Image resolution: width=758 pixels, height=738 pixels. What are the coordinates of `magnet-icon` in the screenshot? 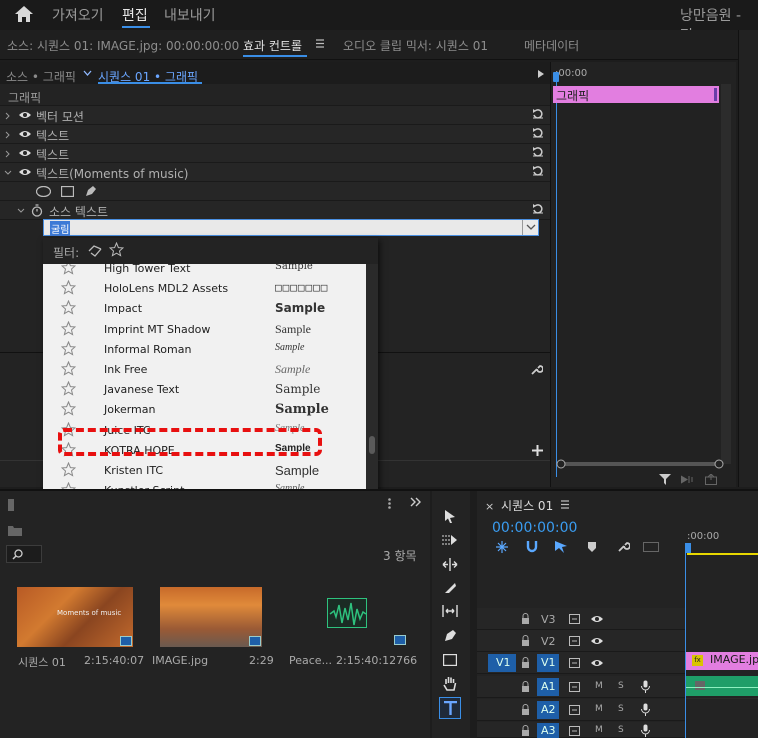 It's located at (532, 547).